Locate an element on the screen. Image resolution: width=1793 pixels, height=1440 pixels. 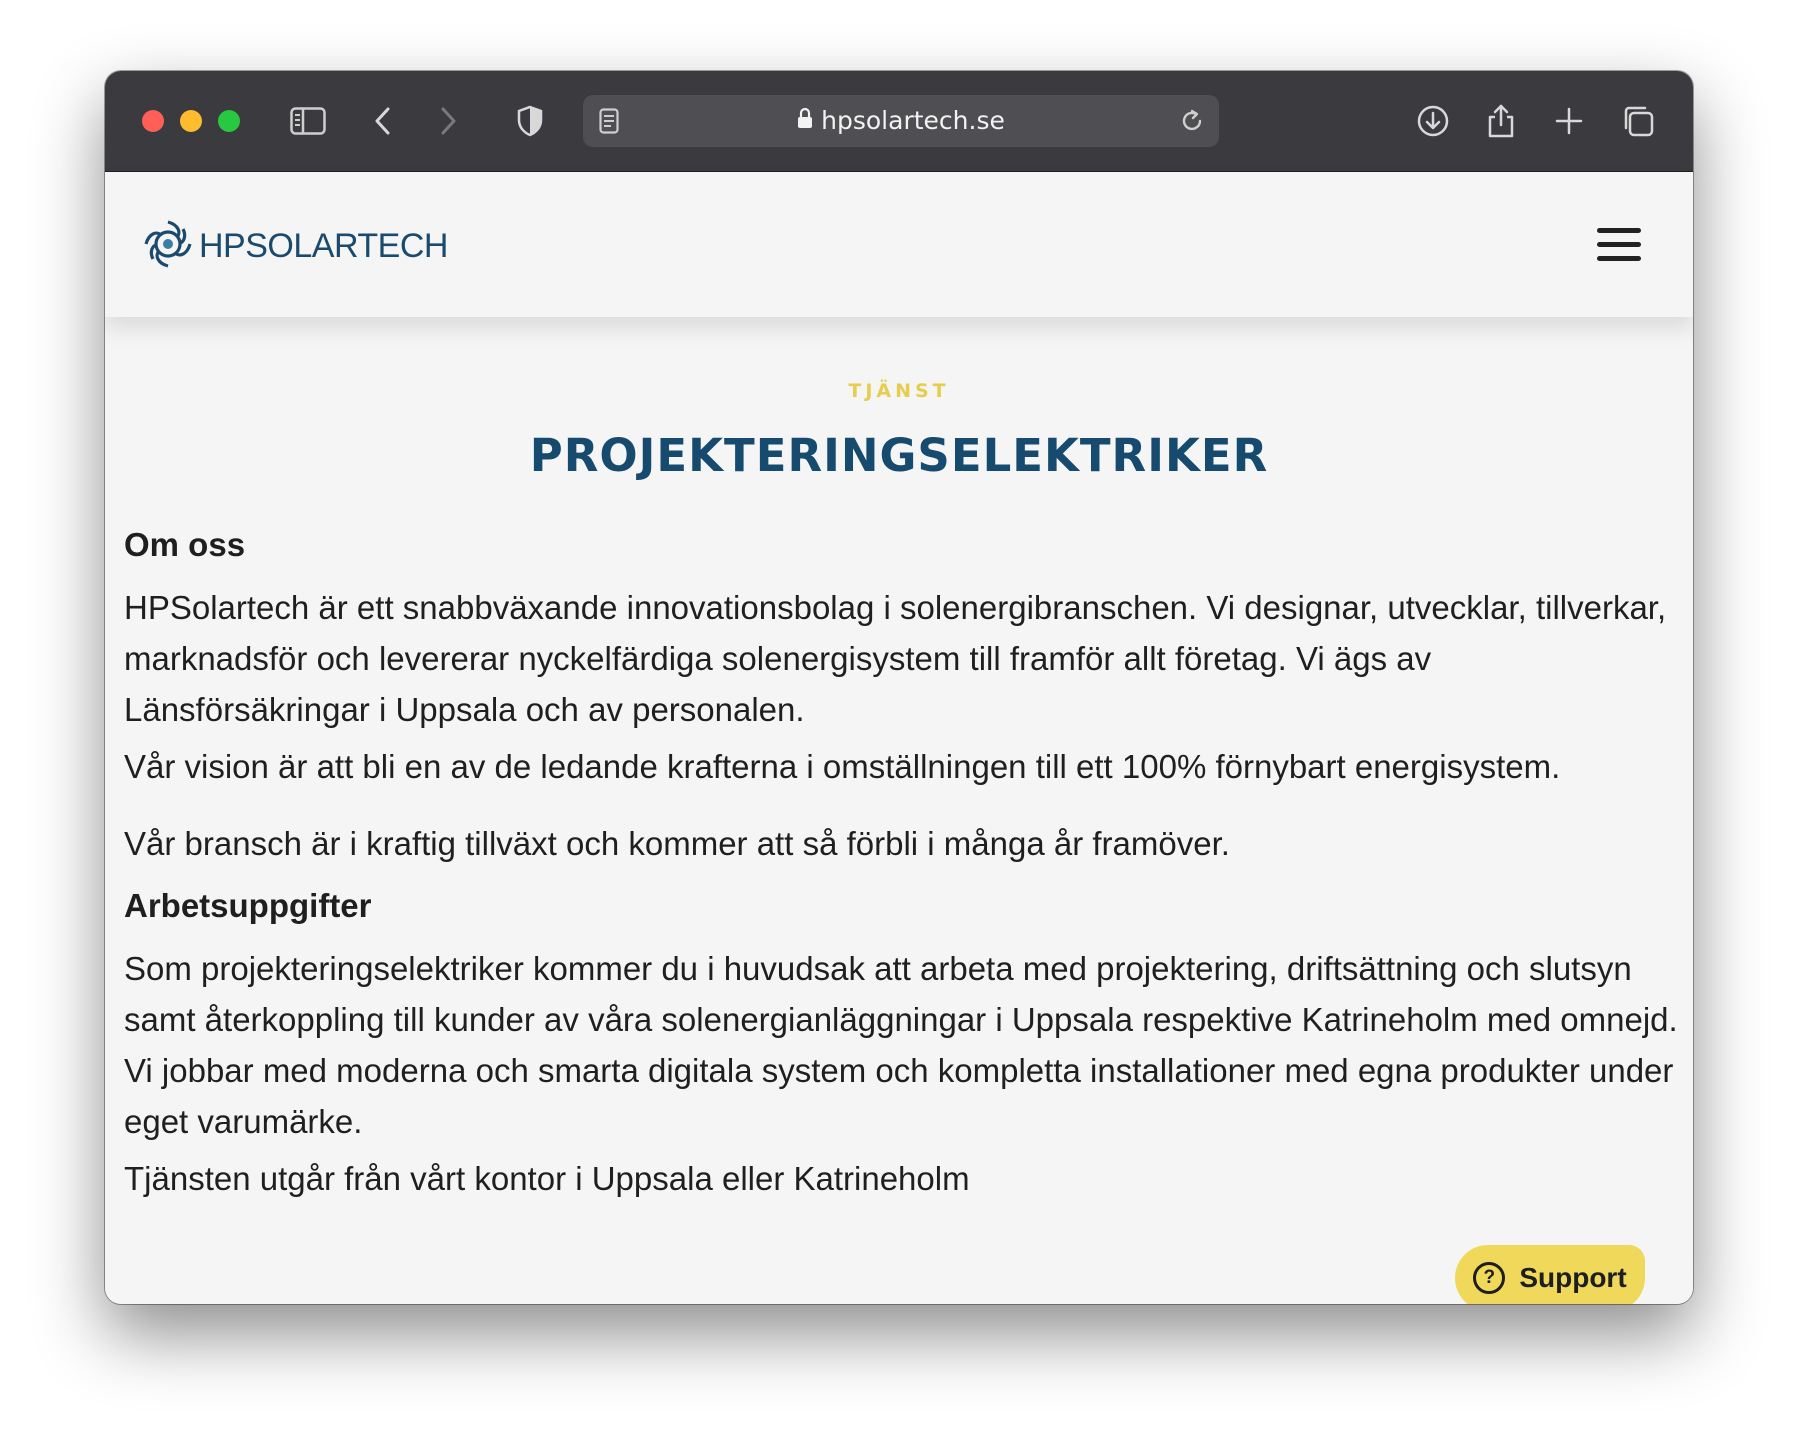
tab-overview-icon is located at coordinates (1638, 121).